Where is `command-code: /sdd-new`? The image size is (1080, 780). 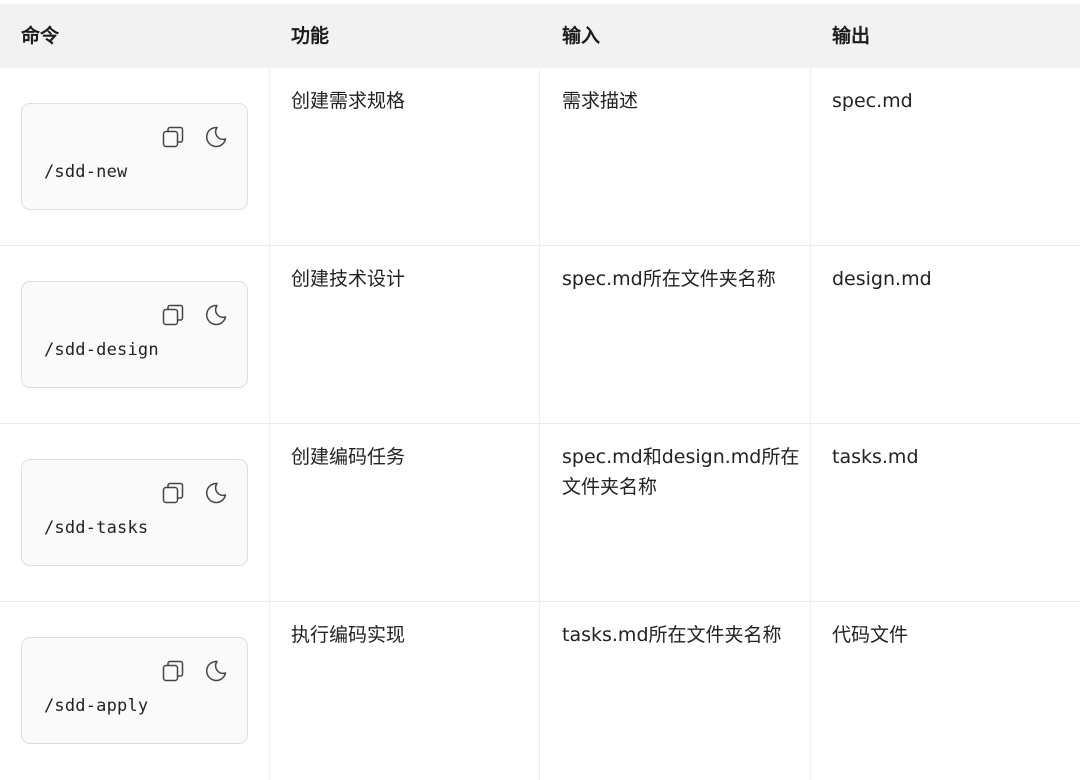 command-code: /sdd-new is located at coordinates (86, 172).